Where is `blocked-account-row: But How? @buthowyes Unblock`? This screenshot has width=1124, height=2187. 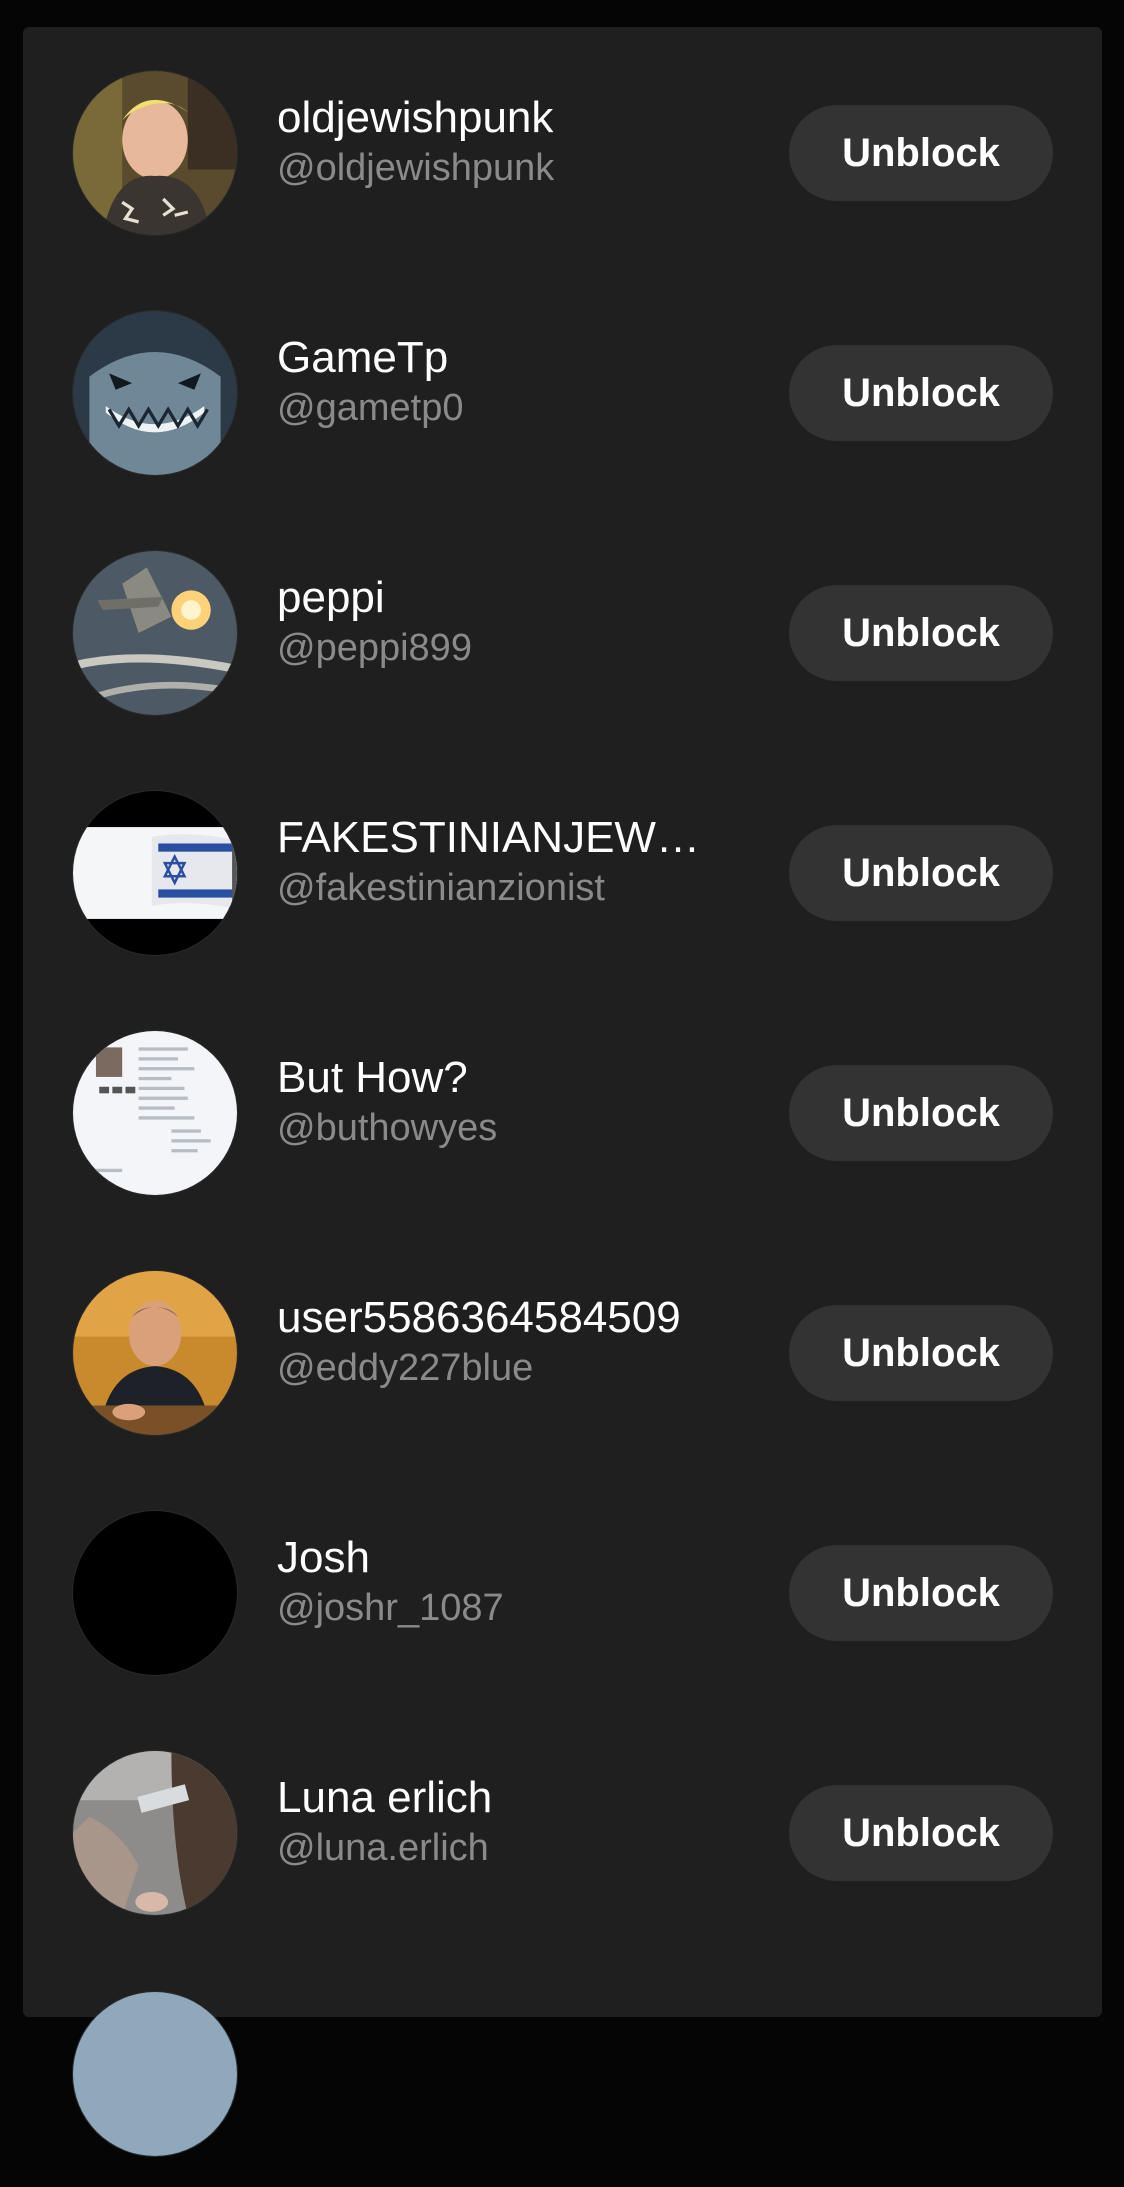
blocked-account-row: But How? @buthowyes Unblock is located at coordinates (562, 1107).